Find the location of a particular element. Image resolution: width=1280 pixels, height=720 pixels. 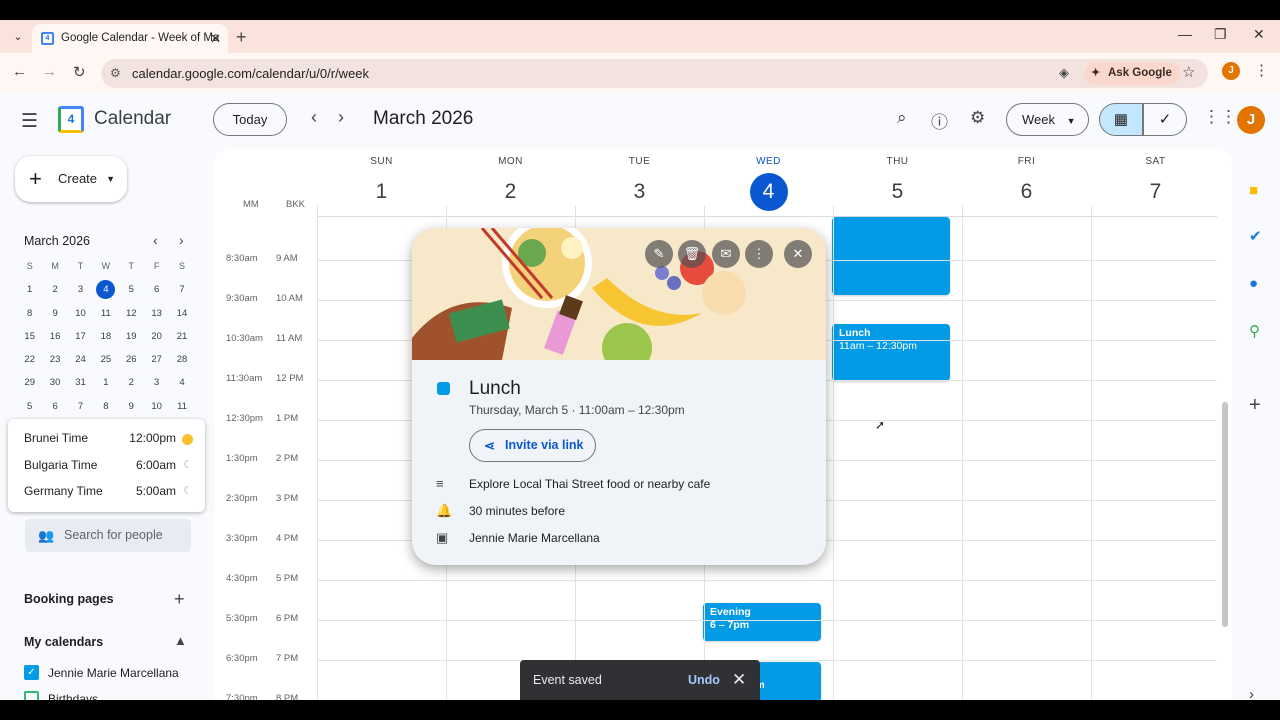

profile-avatar: J is located at coordinates (1231, 71).